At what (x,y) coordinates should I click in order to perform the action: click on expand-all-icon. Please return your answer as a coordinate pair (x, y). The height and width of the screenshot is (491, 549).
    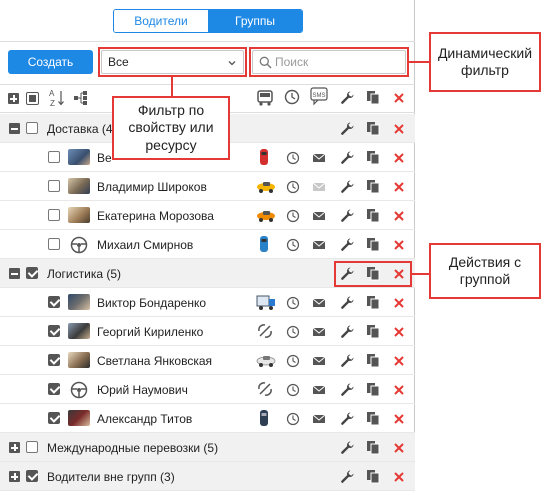
    Looking at the image, I should click on (13, 98).